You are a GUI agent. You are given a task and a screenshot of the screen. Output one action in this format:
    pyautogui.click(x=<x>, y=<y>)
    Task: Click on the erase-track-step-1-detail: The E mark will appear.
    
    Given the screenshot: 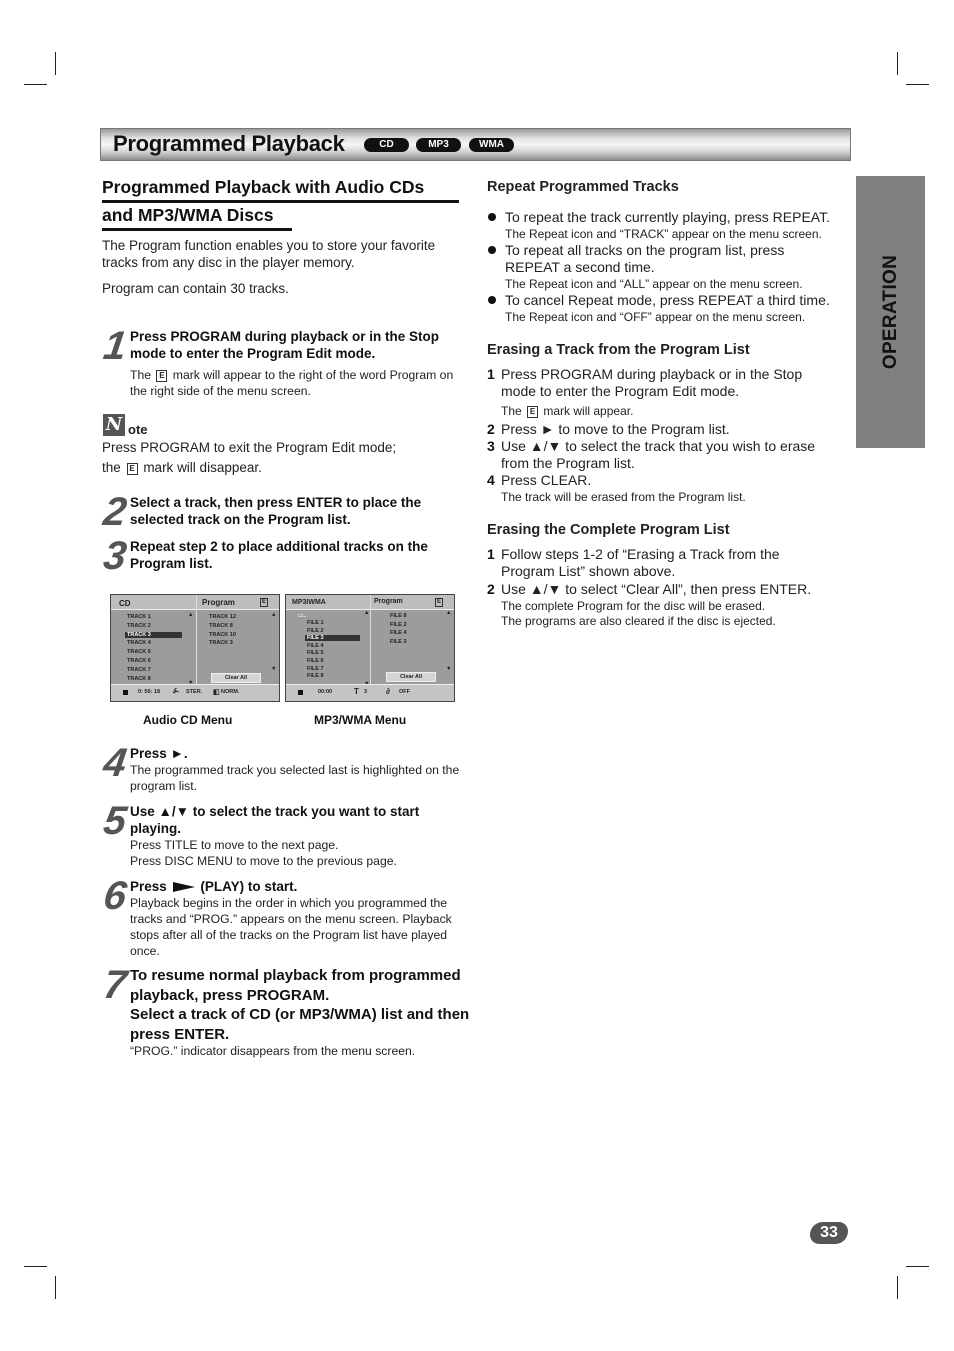 What is the action you would take?
    pyautogui.click(x=567, y=411)
    